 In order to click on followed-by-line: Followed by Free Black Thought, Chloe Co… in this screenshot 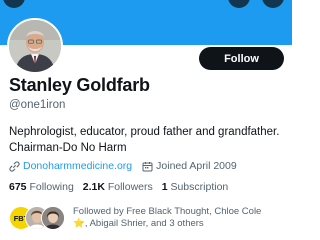, I will do `click(167, 211)`.